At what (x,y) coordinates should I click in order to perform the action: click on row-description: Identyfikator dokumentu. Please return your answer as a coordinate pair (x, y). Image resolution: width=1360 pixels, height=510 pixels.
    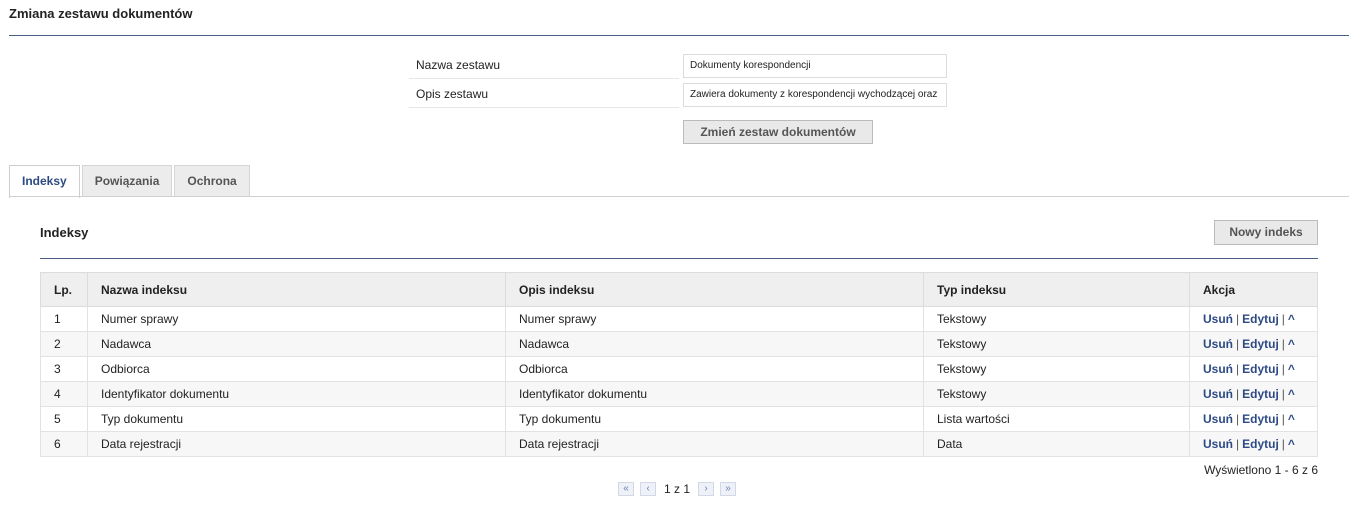
    Looking at the image, I should click on (714, 394).